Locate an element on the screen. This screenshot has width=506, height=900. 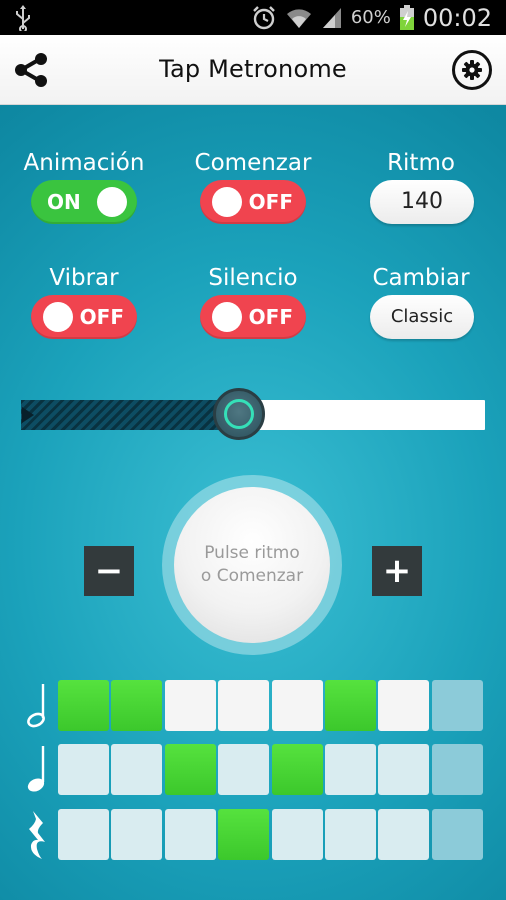
silence-toggle: OFF is located at coordinates (253, 317).